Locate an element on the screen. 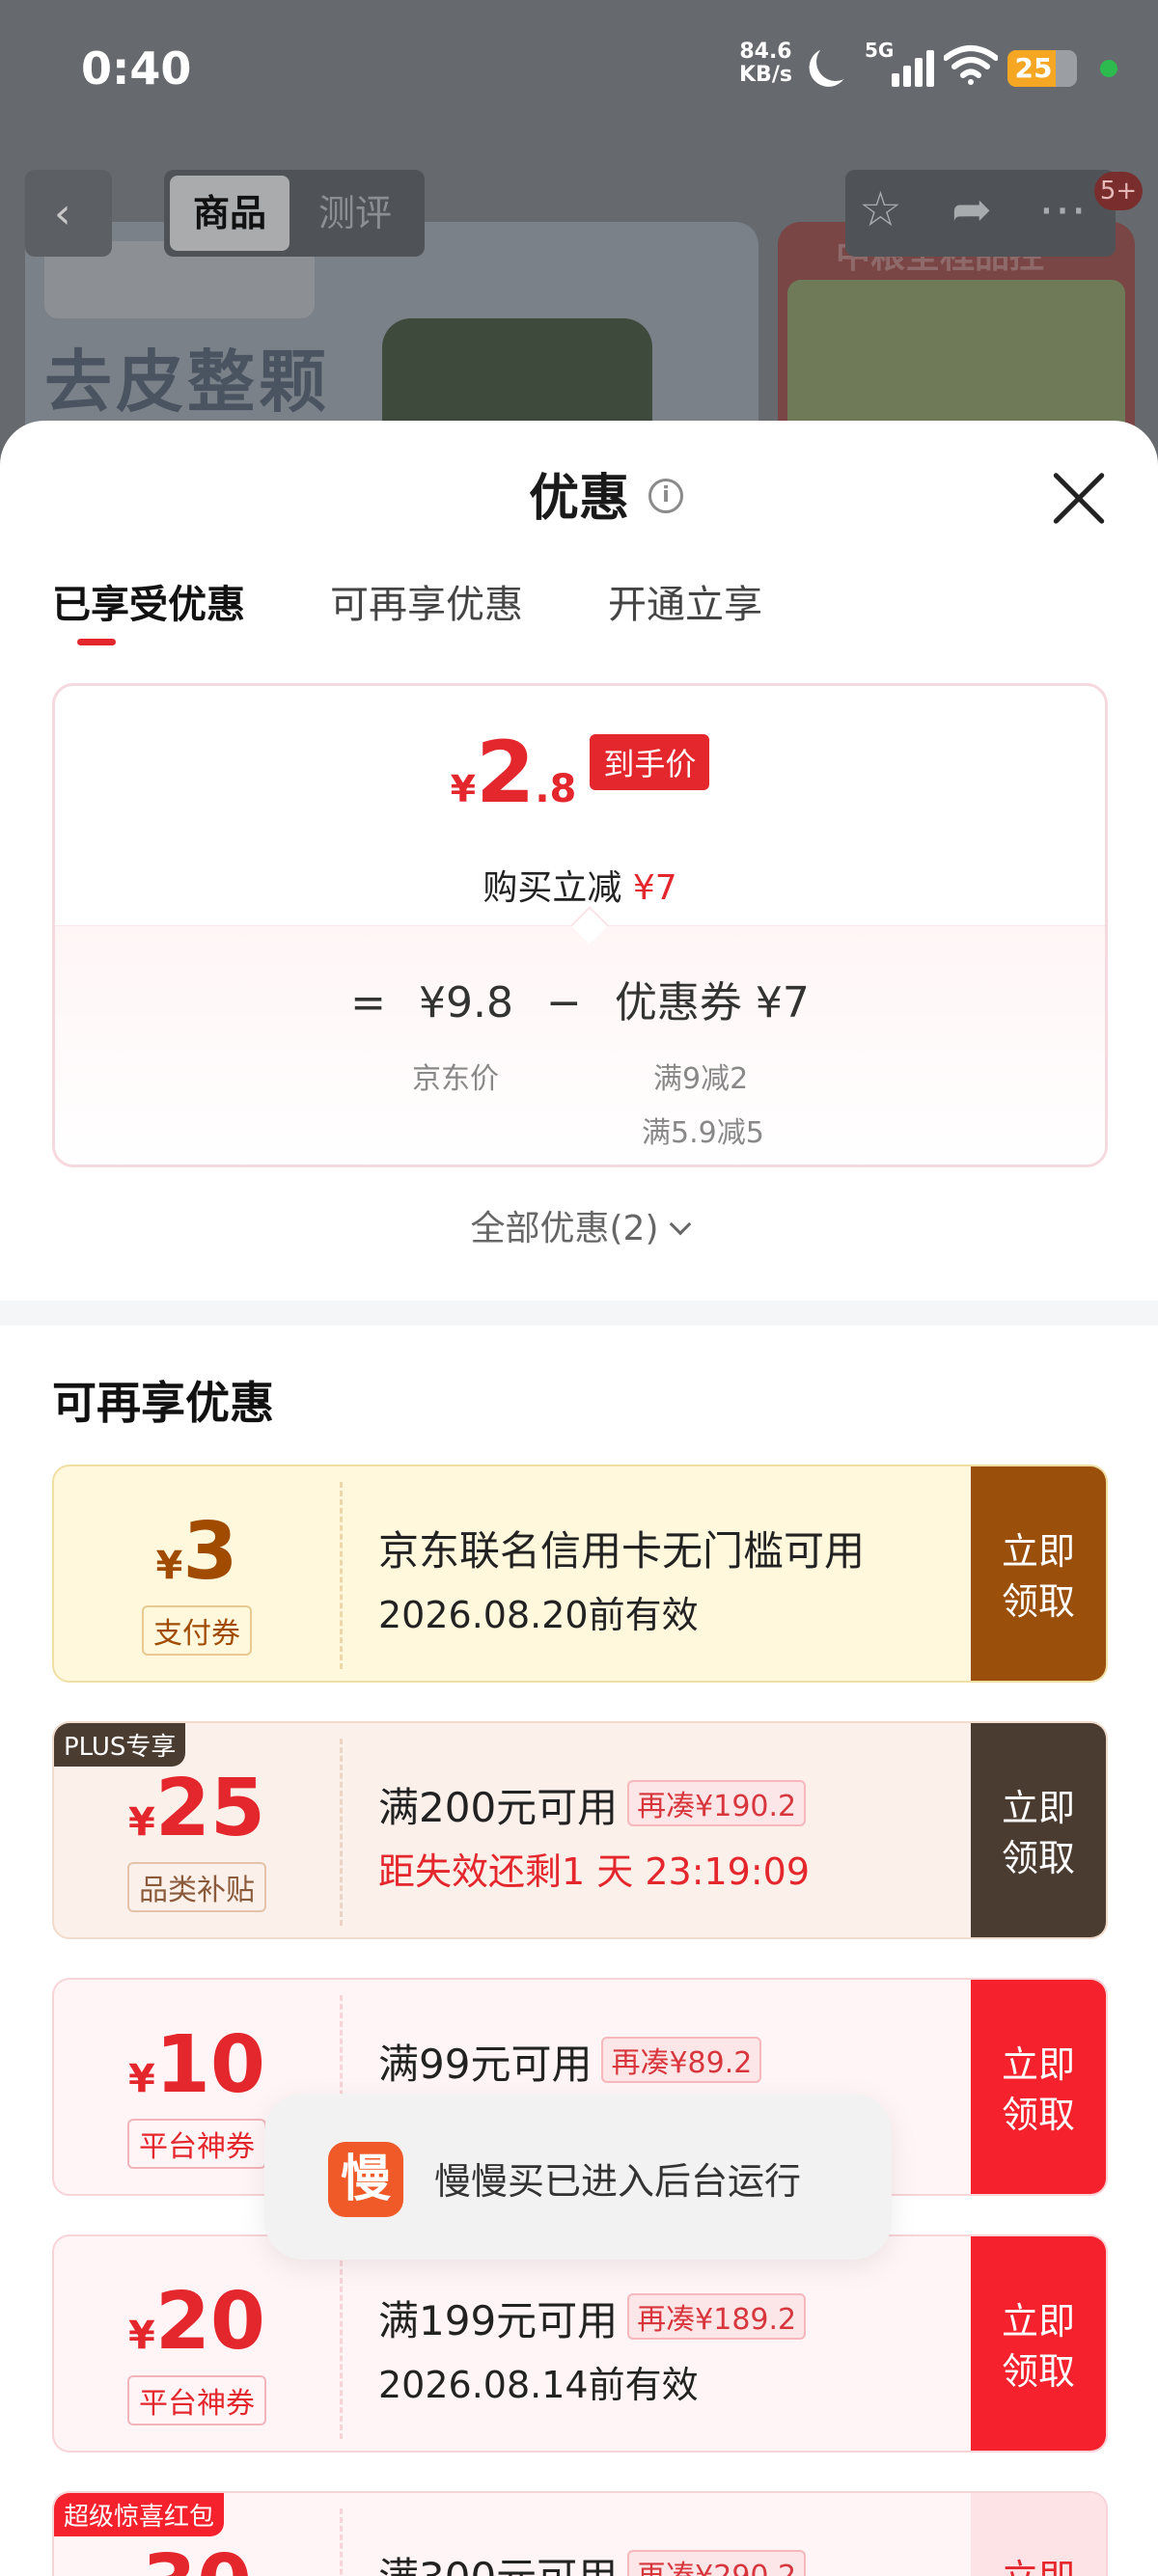 This screenshot has width=1158, height=2576. product-image: 去皮整颗 is located at coordinates (391, 338).